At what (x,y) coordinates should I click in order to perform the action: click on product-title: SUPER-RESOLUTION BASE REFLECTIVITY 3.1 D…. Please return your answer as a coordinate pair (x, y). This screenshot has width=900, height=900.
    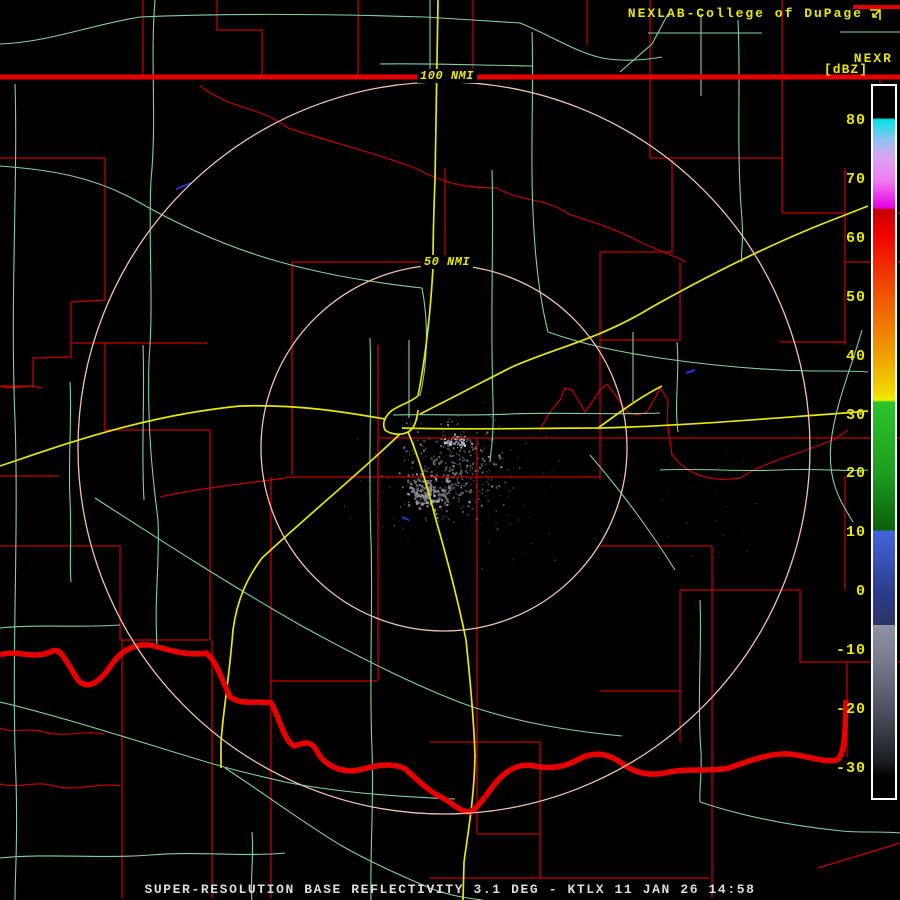
    Looking at the image, I should click on (450, 889).